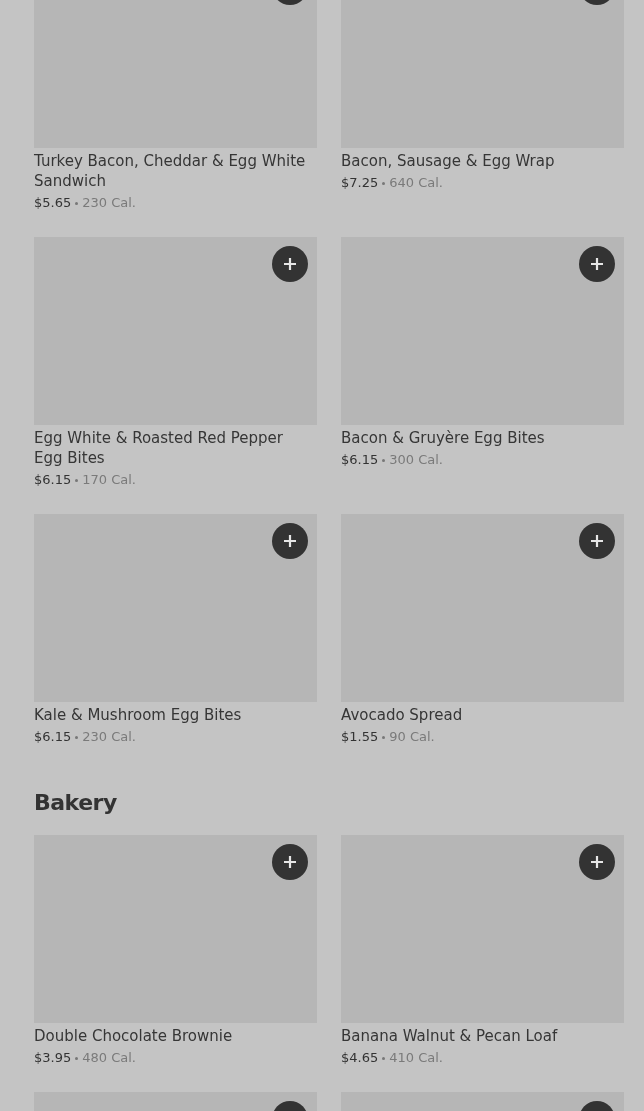  Describe the element at coordinates (109, 480) in the screenshot. I see `item-calories: 170 Cal.` at that location.